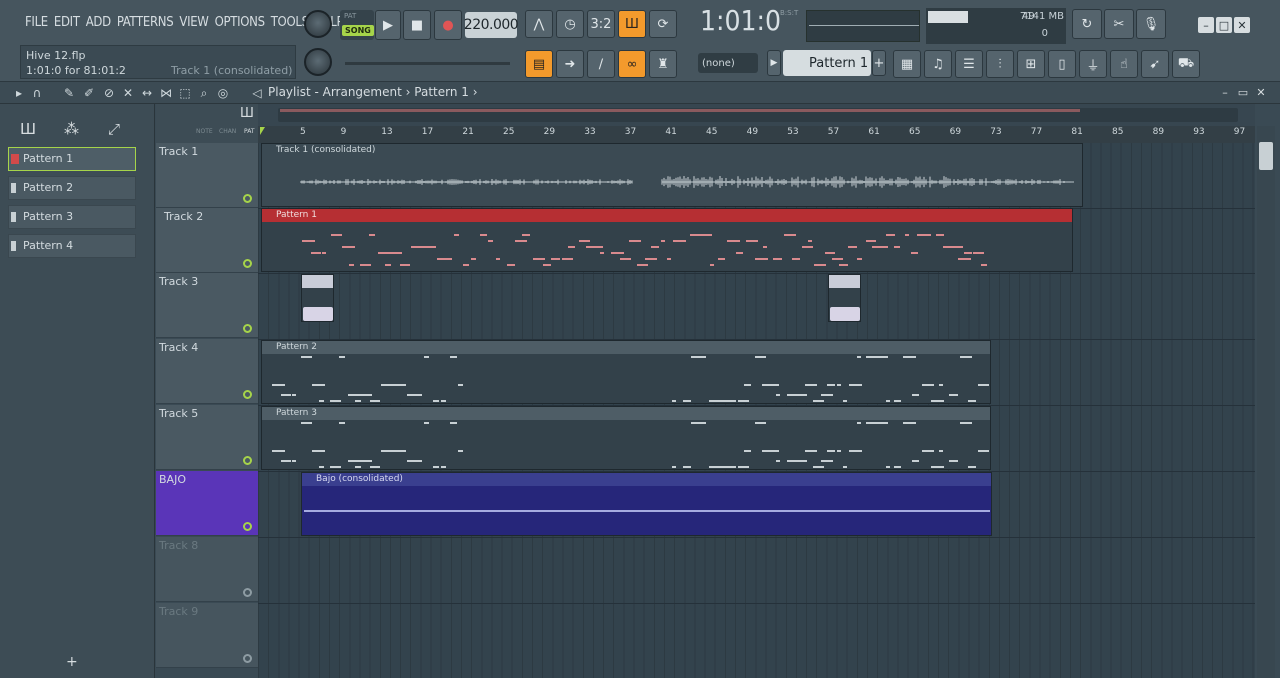  I want to click on pattern-list-item: Pattern 4, so click(72, 246).